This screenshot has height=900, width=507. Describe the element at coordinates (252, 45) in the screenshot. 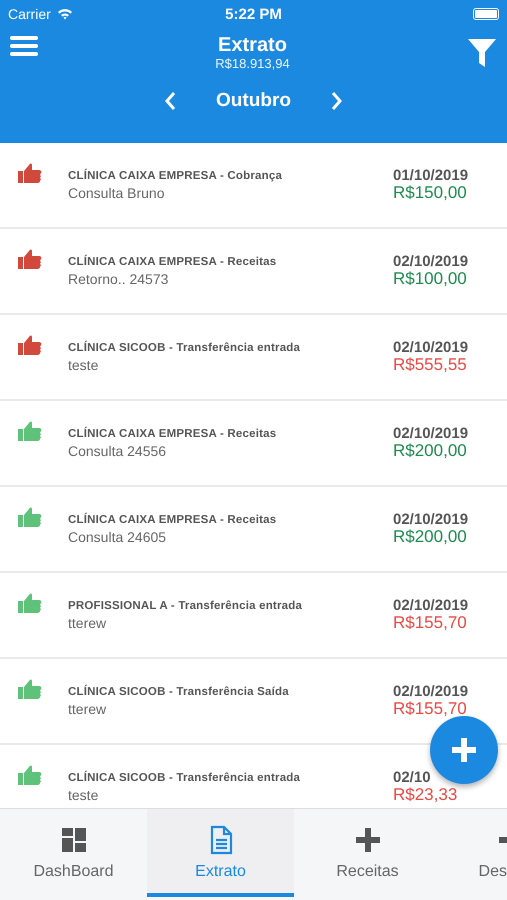

I see `screen-title: Extrato` at that location.